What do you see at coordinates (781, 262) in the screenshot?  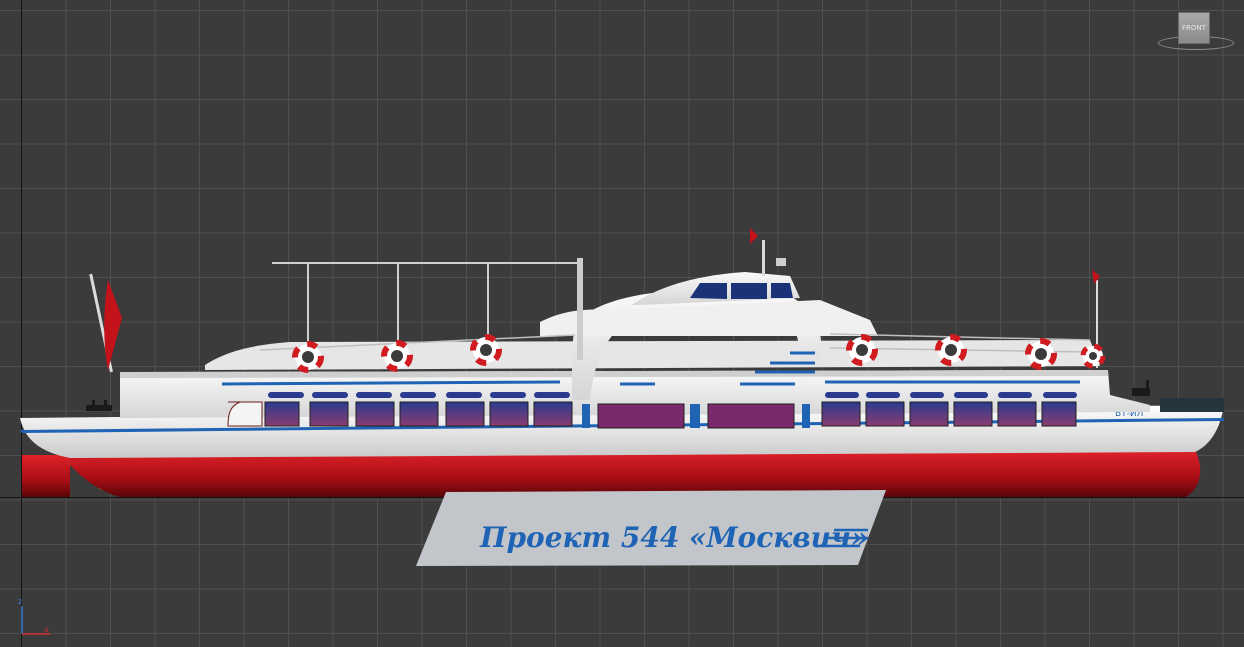 I see `mast-light` at bounding box center [781, 262].